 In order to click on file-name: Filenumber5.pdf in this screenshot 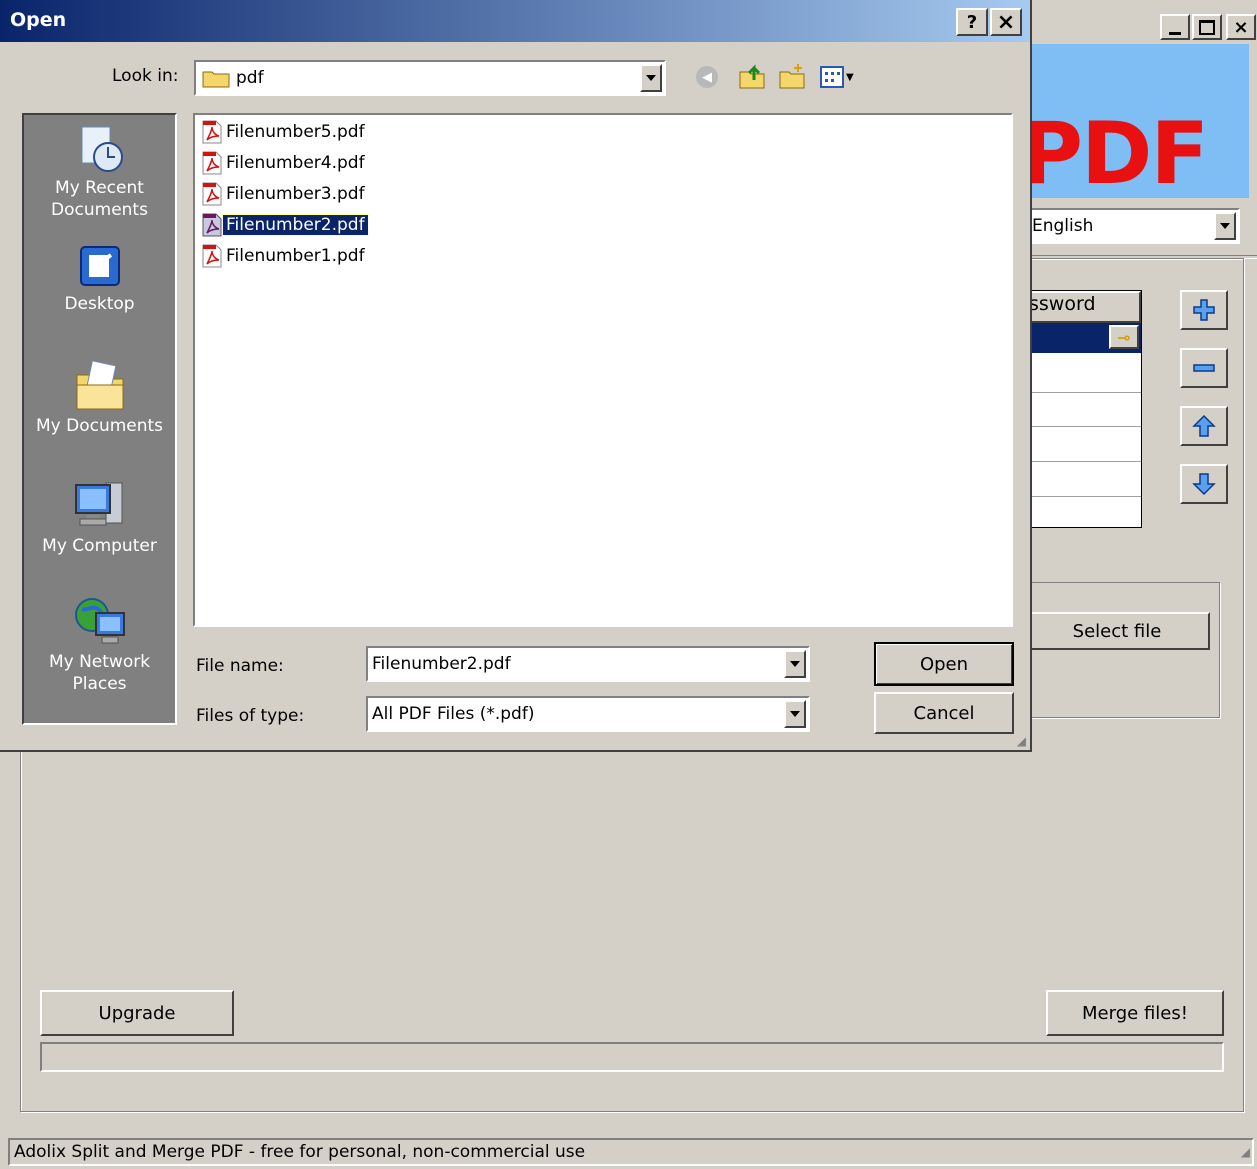, I will do `click(295, 132)`.